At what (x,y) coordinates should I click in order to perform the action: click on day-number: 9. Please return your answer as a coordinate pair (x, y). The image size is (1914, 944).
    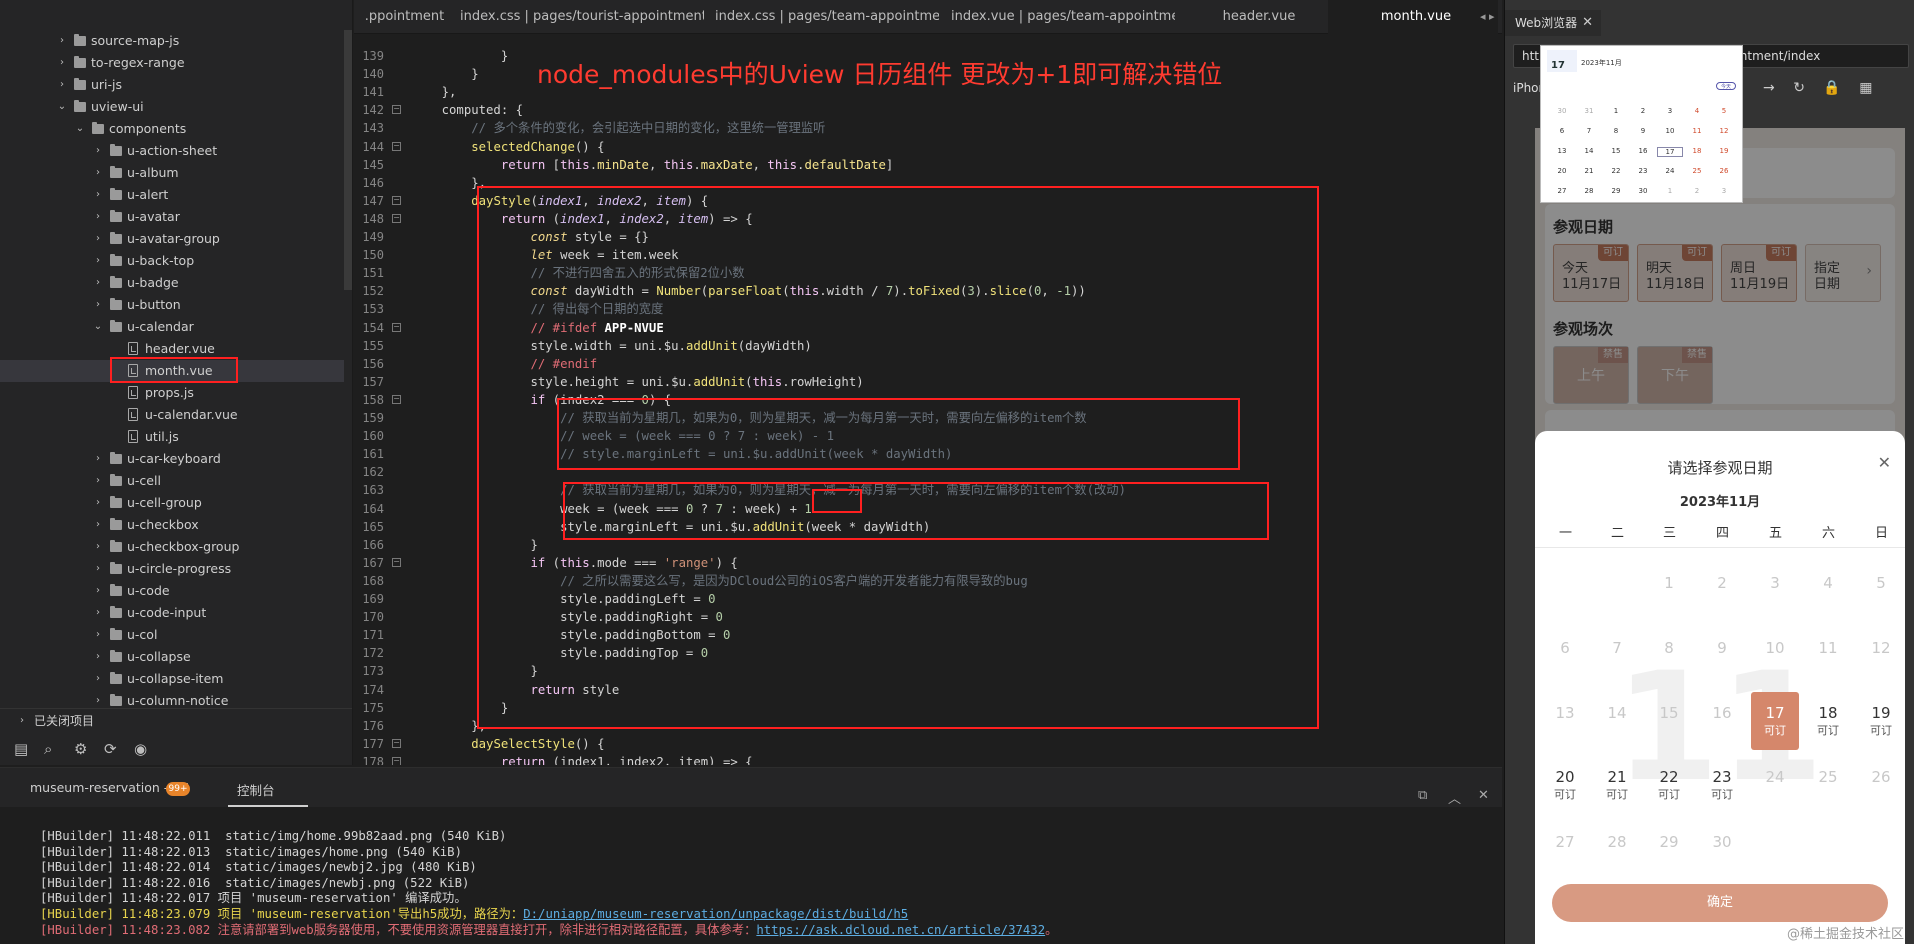
    Looking at the image, I should click on (1722, 648).